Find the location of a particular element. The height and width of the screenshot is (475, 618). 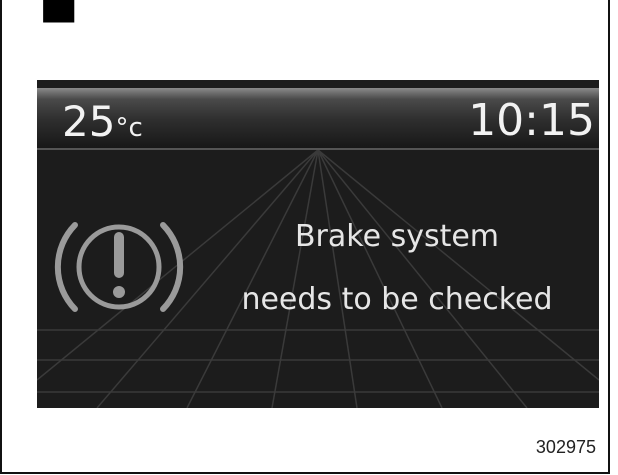

warning-message-line-1: Brake system is located at coordinates (397, 236).